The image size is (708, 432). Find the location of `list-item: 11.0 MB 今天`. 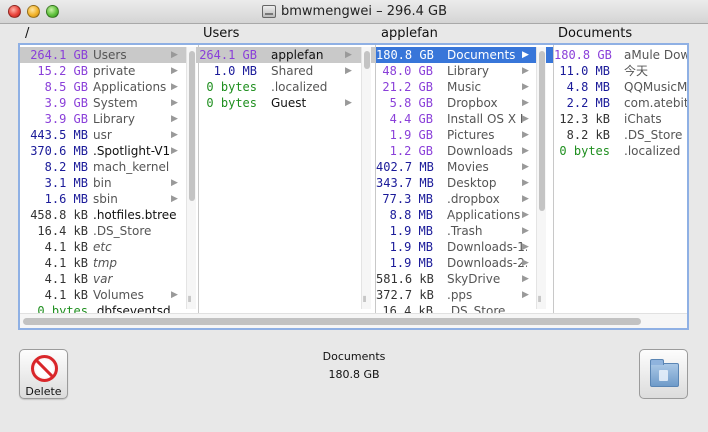

list-item: 11.0 MB 今天 is located at coordinates (620, 71).